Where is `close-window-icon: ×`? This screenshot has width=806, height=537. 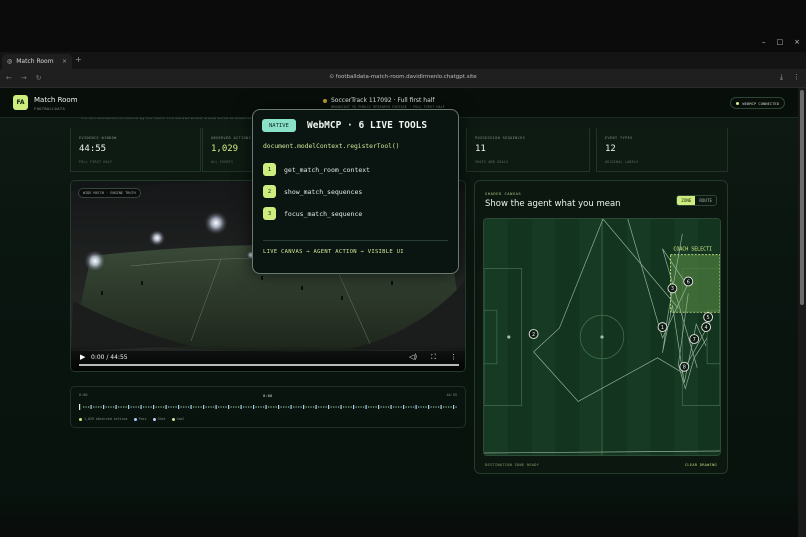 close-window-icon: × is located at coordinates (797, 42).